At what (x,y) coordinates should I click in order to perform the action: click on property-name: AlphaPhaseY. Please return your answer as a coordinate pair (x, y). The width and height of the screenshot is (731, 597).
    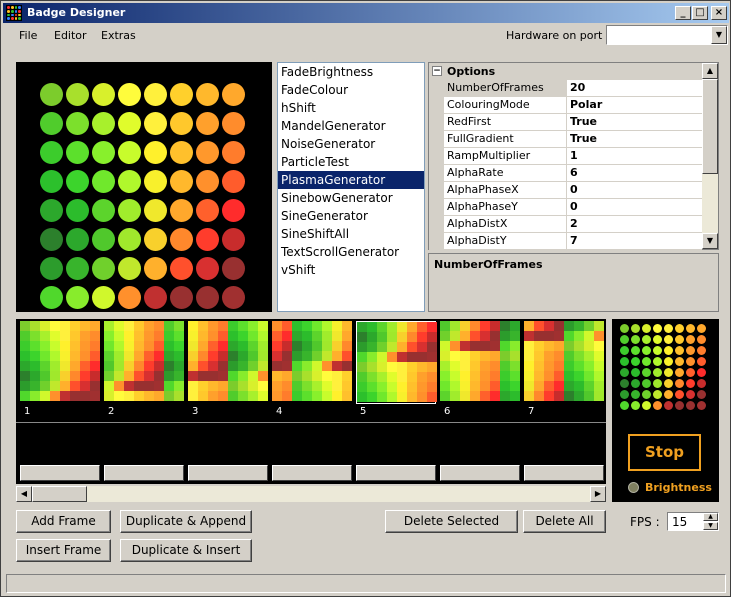
    Looking at the image, I should click on (505, 207).